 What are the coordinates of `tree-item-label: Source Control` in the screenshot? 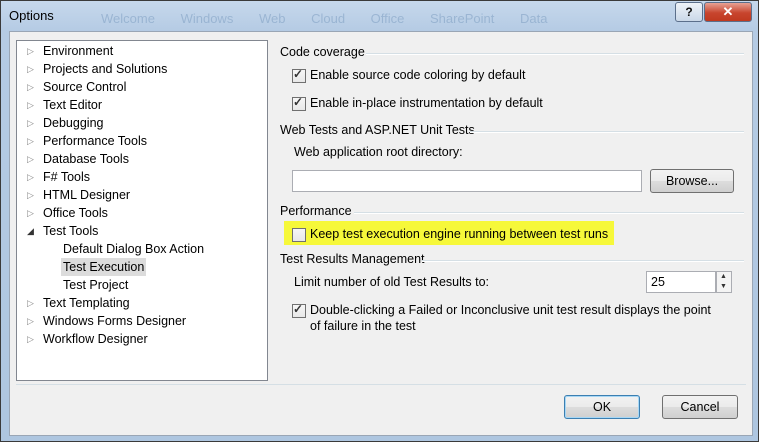 It's located at (85, 87).